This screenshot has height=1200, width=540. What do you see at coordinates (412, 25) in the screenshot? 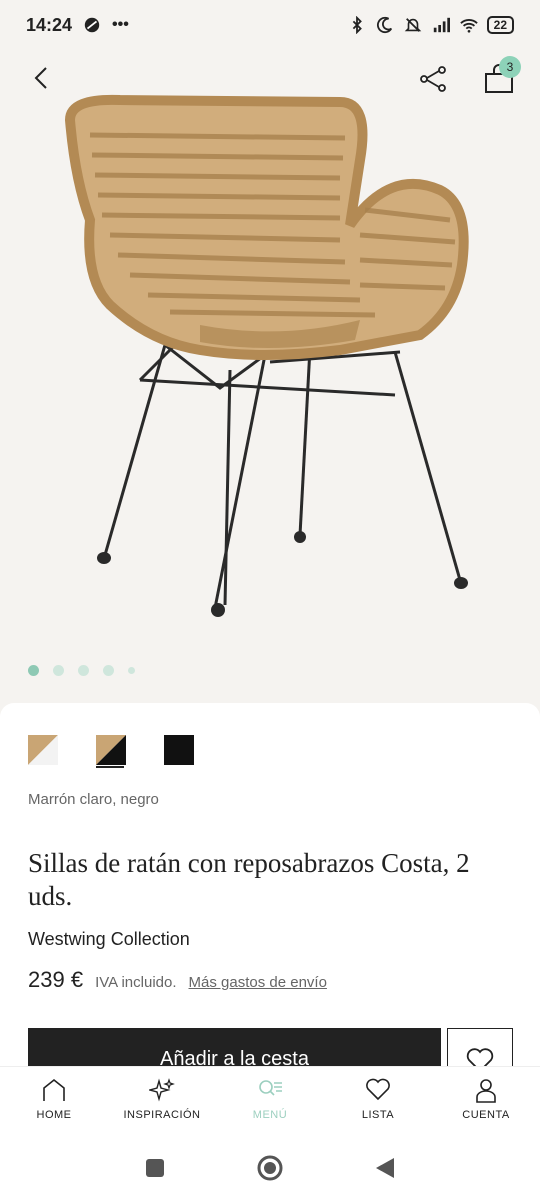
I see `mute-icon` at bounding box center [412, 25].